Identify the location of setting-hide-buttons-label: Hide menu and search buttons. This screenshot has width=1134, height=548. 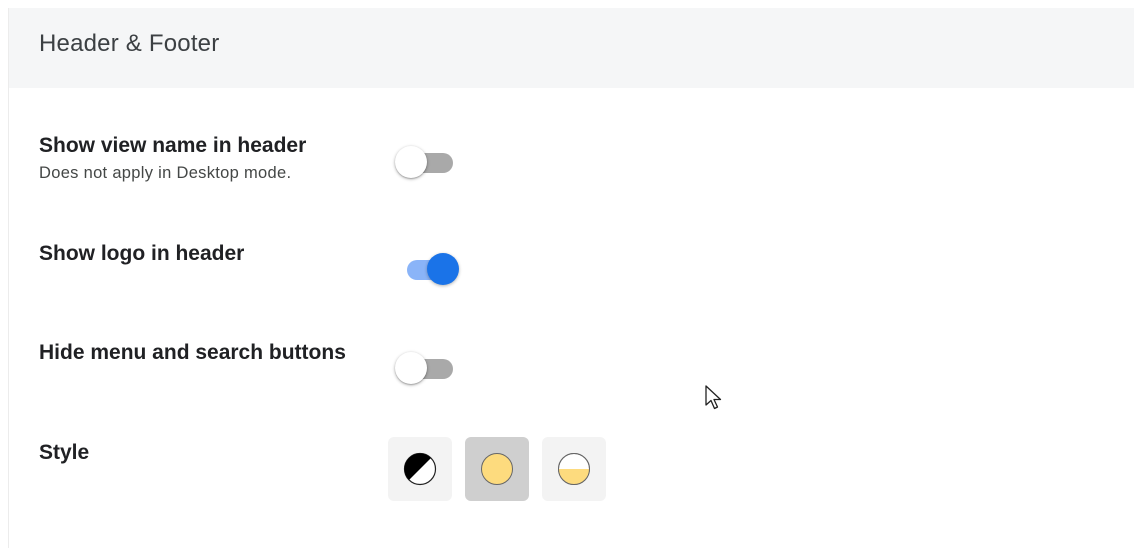
(192, 352).